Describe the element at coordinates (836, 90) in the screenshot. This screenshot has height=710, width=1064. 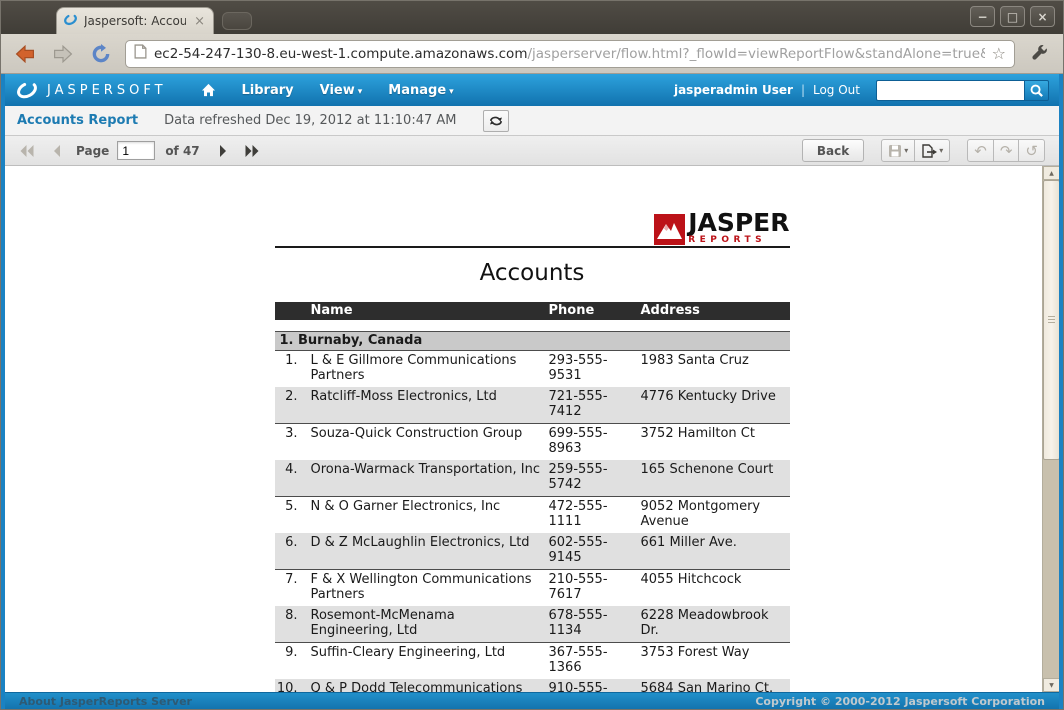
I see `logout-link: Log Out` at that location.